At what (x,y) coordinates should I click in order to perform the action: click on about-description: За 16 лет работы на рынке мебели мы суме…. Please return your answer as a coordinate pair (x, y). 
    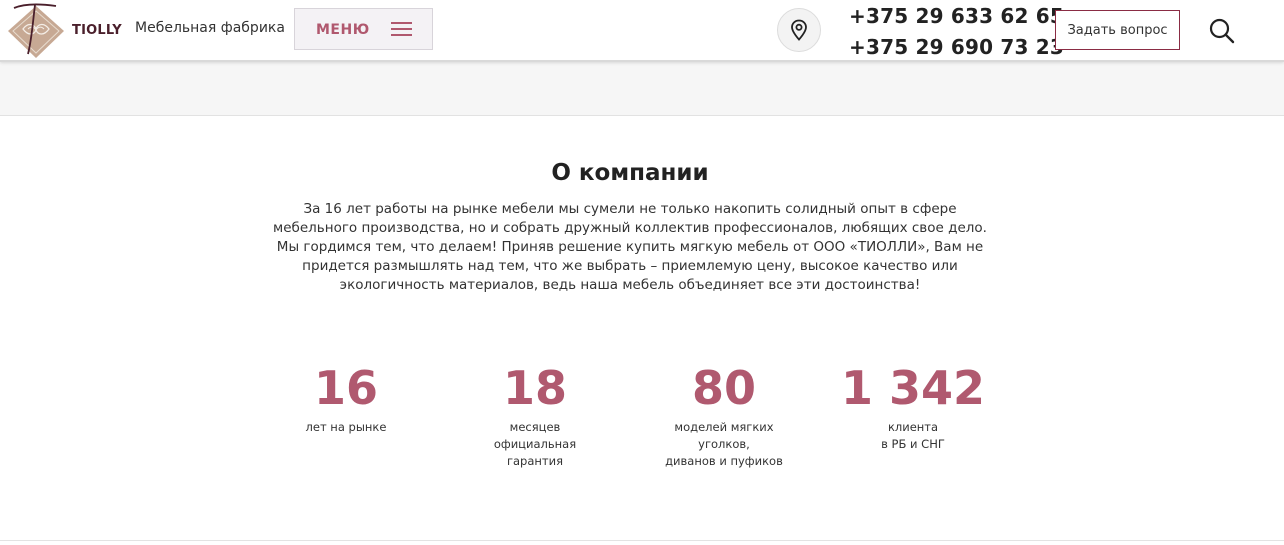
    Looking at the image, I should click on (630, 247).